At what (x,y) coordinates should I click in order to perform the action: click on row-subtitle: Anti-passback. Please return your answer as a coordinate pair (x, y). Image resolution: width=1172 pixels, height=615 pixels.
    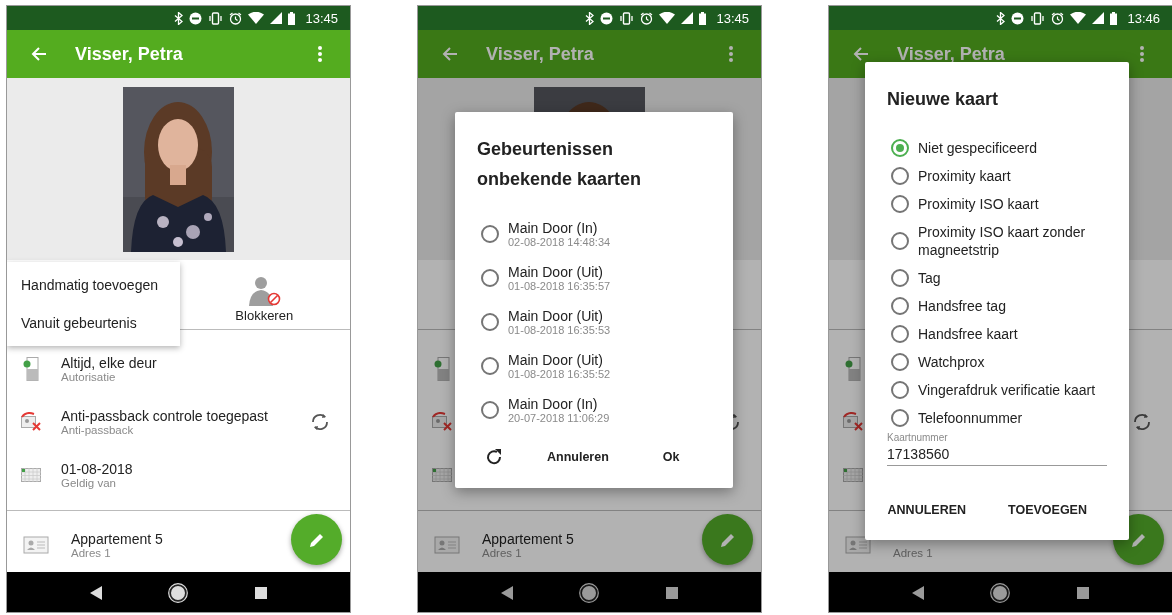
    Looking at the image, I should click on (97, 429).